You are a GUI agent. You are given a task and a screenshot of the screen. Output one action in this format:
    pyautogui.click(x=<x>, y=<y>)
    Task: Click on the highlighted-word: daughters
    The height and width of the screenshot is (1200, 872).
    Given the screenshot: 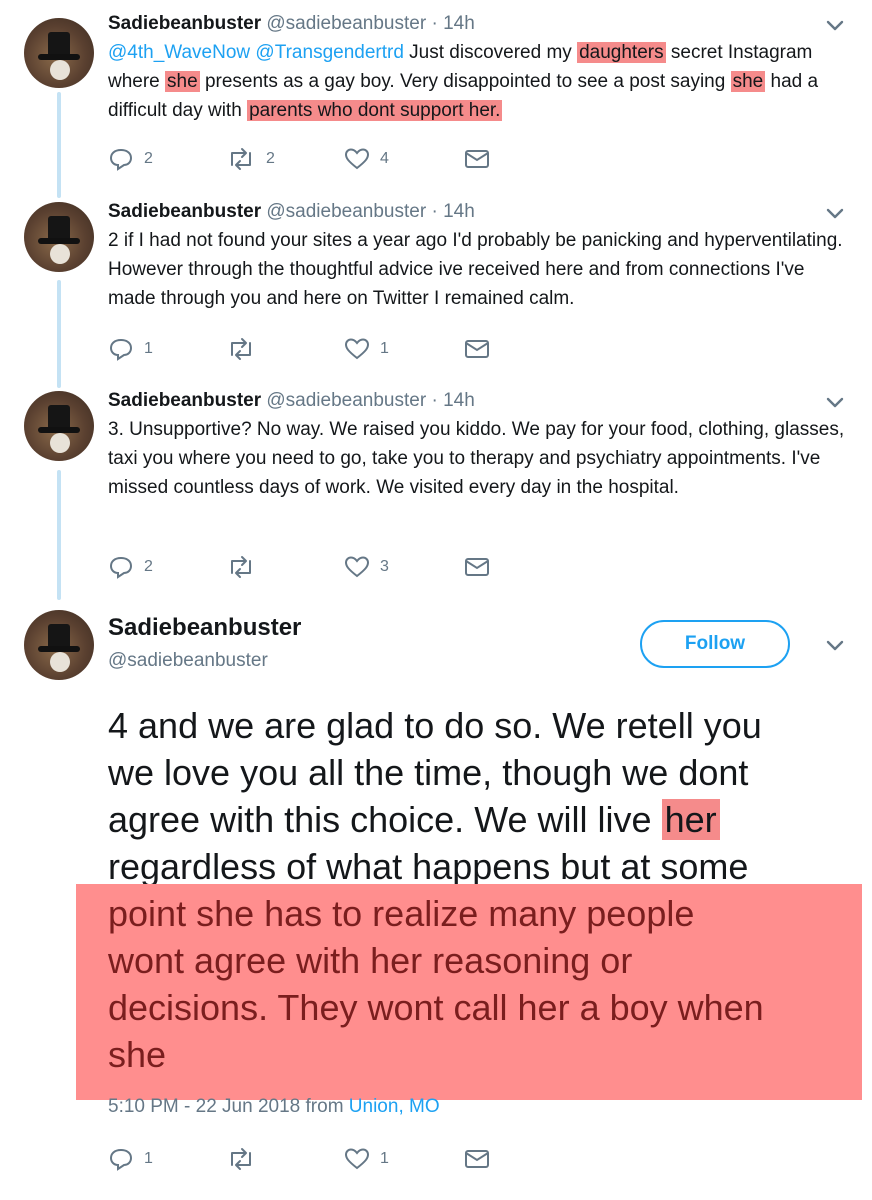 What is the action you would take?
    pyautogui.click(x=621, y=52)
    